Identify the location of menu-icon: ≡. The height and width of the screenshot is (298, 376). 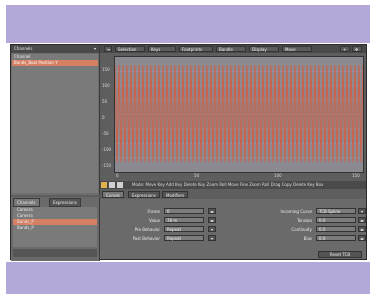
(108, 49).